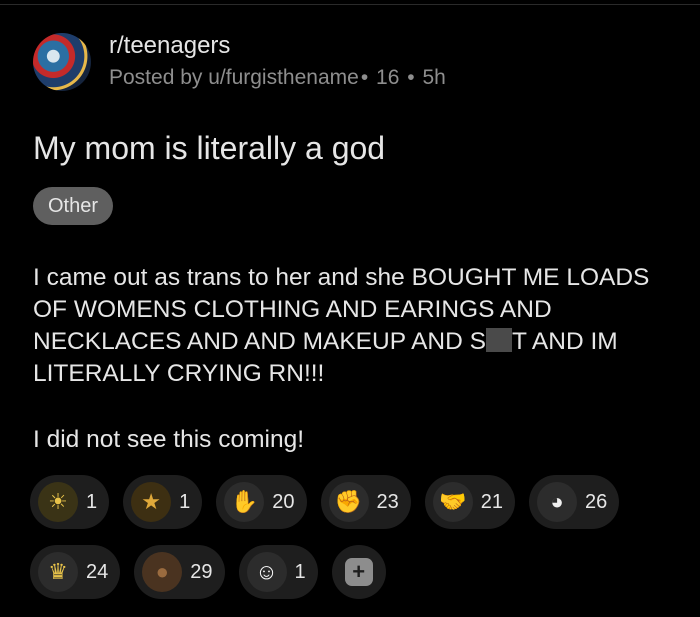 Image resolution: width=700 pixels, height=617 pixels. I want to click on award-wholesome: ◕ 26, so click(574, 502).